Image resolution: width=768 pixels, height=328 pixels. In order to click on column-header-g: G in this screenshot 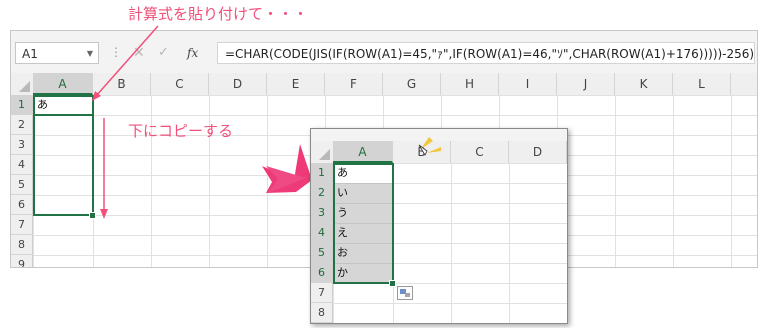, I will do `click(412, 84)`.